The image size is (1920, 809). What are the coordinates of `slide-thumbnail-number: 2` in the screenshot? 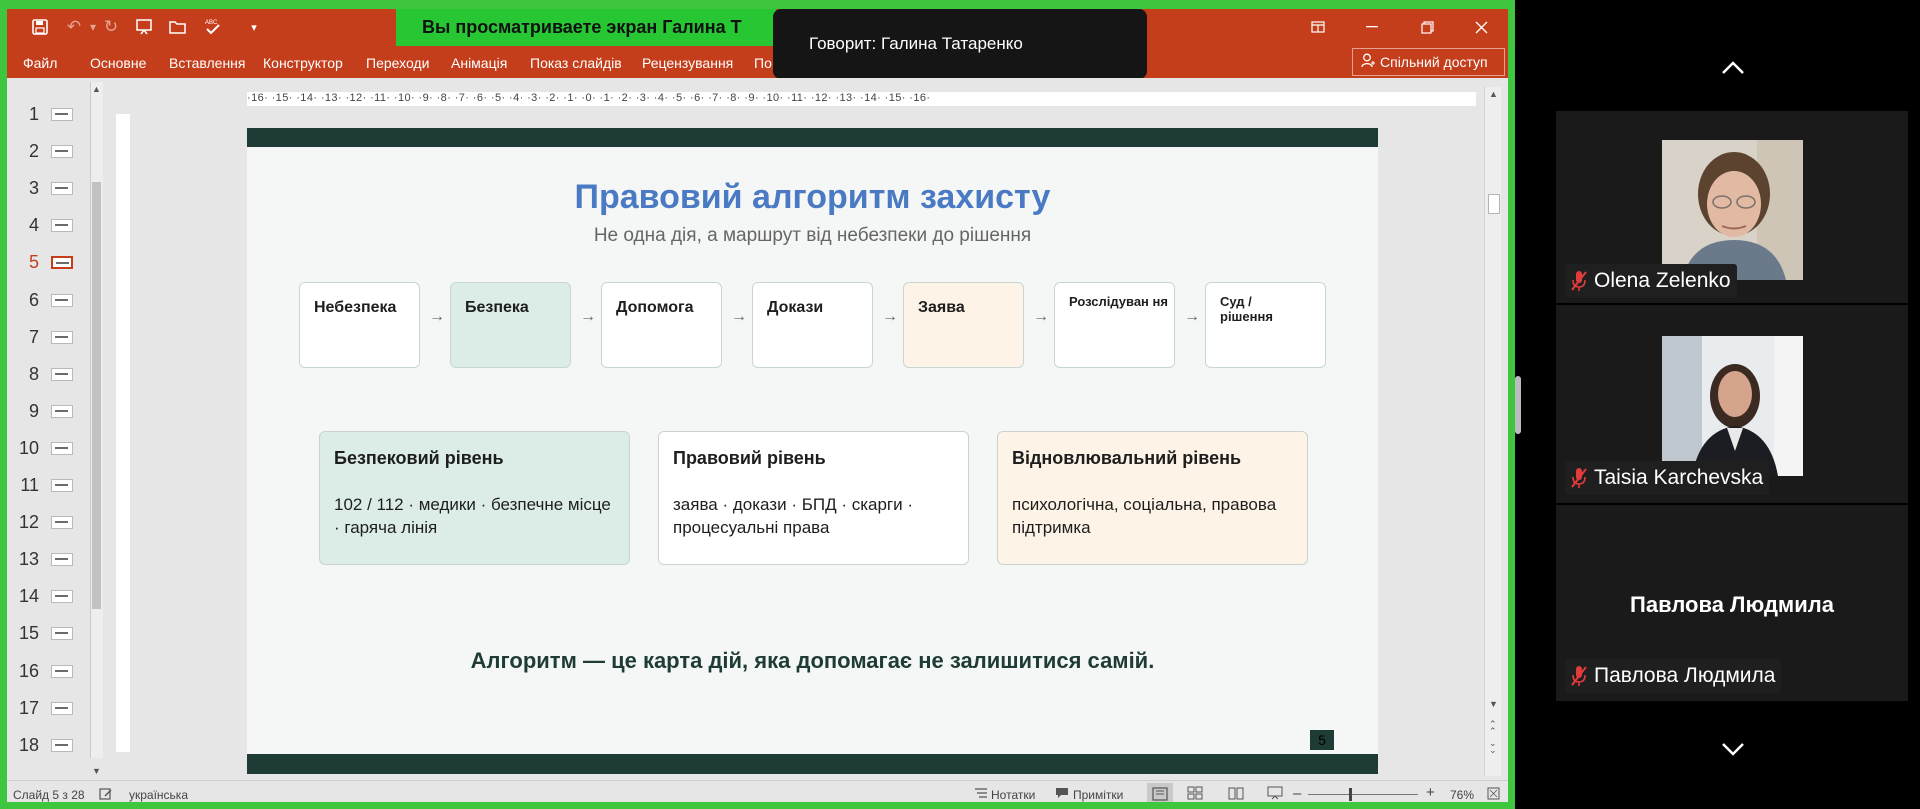 It's located at (33, 151).